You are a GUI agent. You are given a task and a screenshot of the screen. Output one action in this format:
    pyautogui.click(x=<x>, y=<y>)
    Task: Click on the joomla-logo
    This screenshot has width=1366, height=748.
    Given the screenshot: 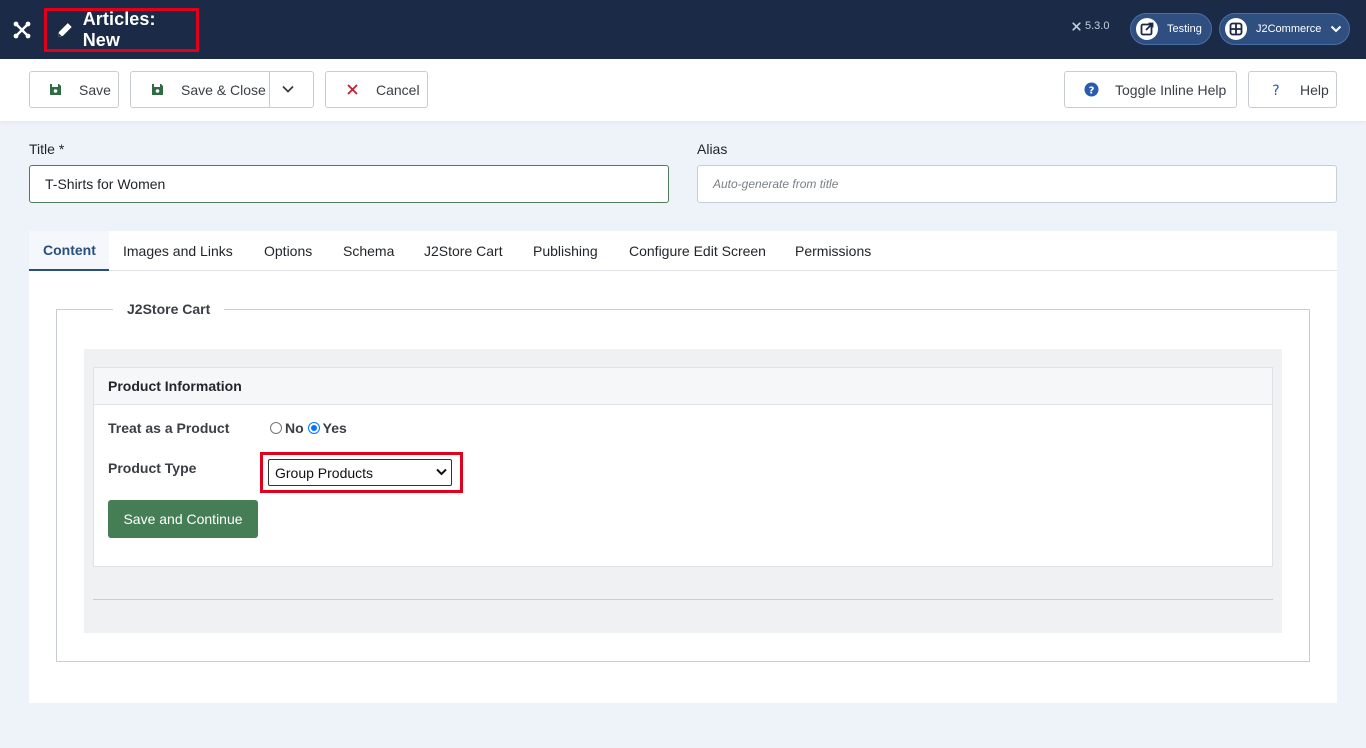 What is the action you would take?
    pyautogui.click(x=22, y=29)
    